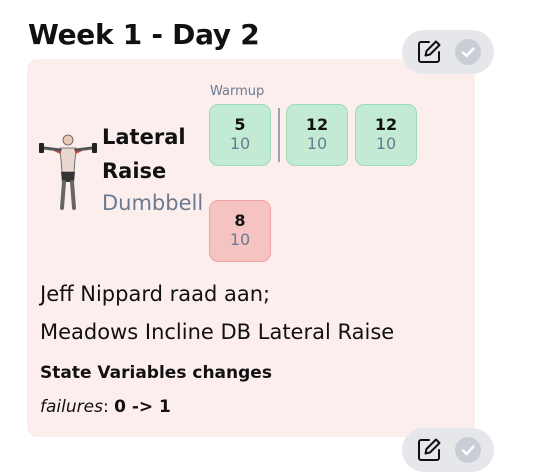  What do you see at coordinates (144, 34) in the screenshot?
I see `day-title: Week 1 - Day 2` at bounding box center [144, 34].